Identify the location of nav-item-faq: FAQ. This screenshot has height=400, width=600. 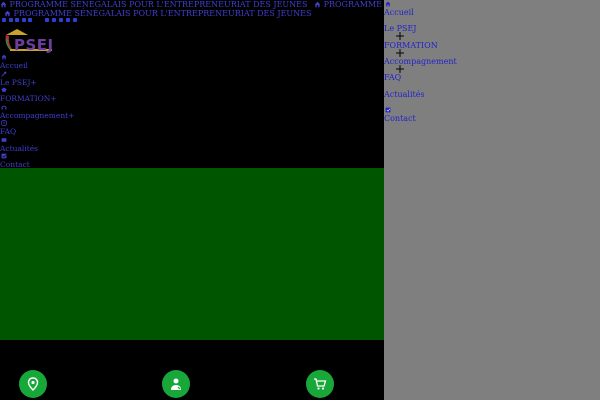
(60, 128).